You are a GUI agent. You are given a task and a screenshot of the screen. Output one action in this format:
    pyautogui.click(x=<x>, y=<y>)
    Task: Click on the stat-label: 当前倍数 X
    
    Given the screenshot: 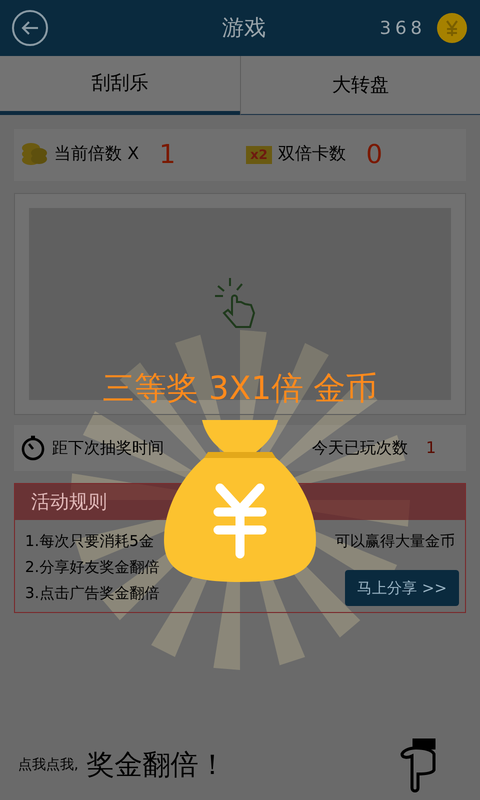 What is the action you would take?
    pyautogui.click(x=97, y=154)
    